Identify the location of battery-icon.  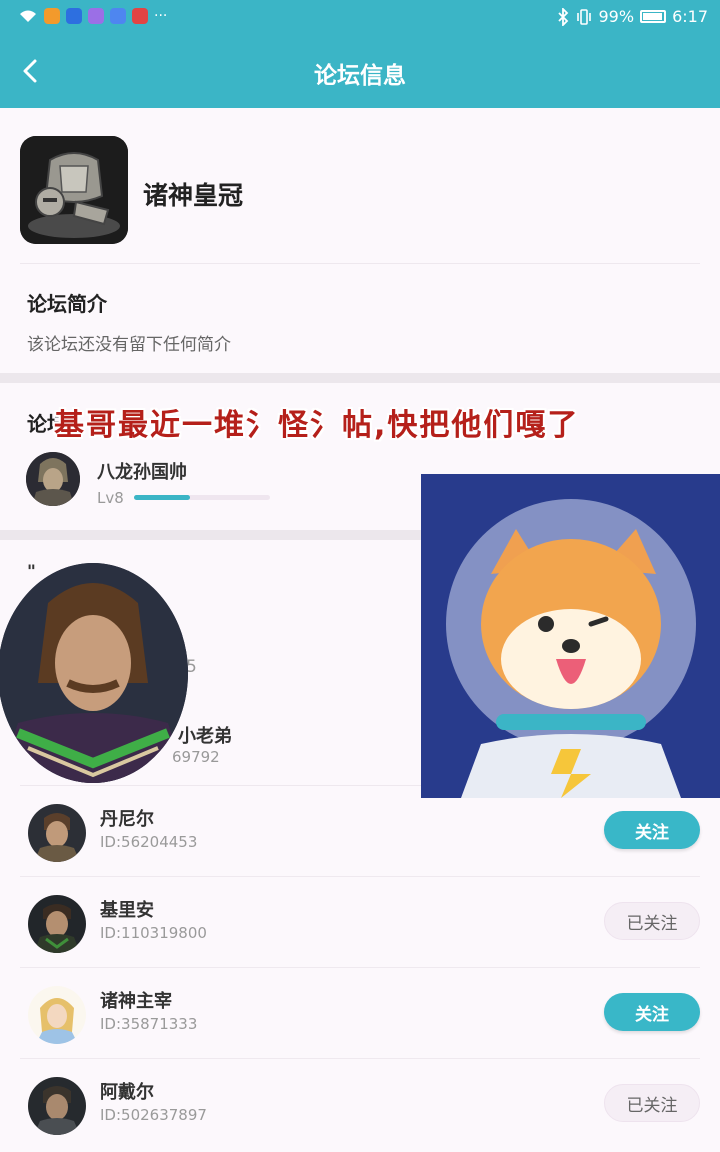
(653, 16).